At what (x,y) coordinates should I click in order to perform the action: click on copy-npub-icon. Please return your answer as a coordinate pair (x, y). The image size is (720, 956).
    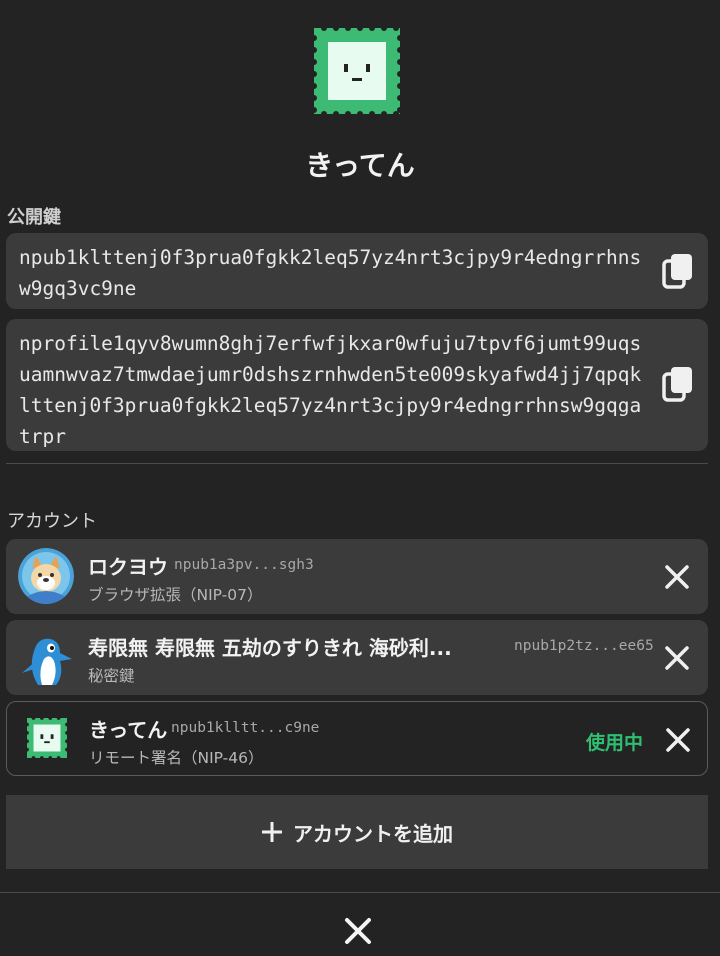
    Looking at the image, I should click on (678, 271).